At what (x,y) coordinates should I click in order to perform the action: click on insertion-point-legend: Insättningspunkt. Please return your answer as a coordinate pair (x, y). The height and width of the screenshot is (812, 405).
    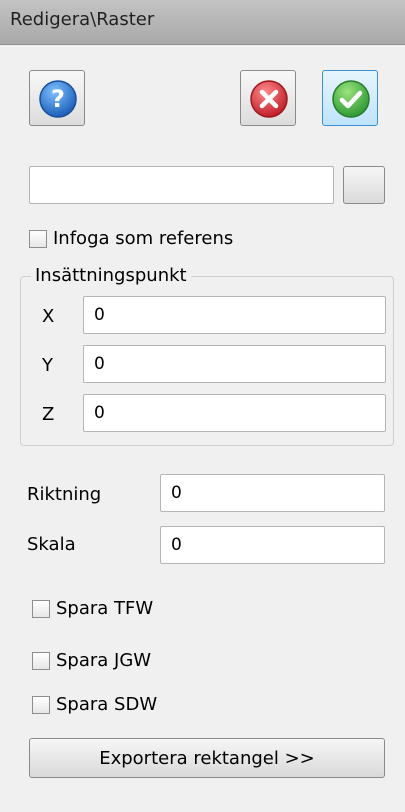
    Looking at the image, I should click on (111, 275).